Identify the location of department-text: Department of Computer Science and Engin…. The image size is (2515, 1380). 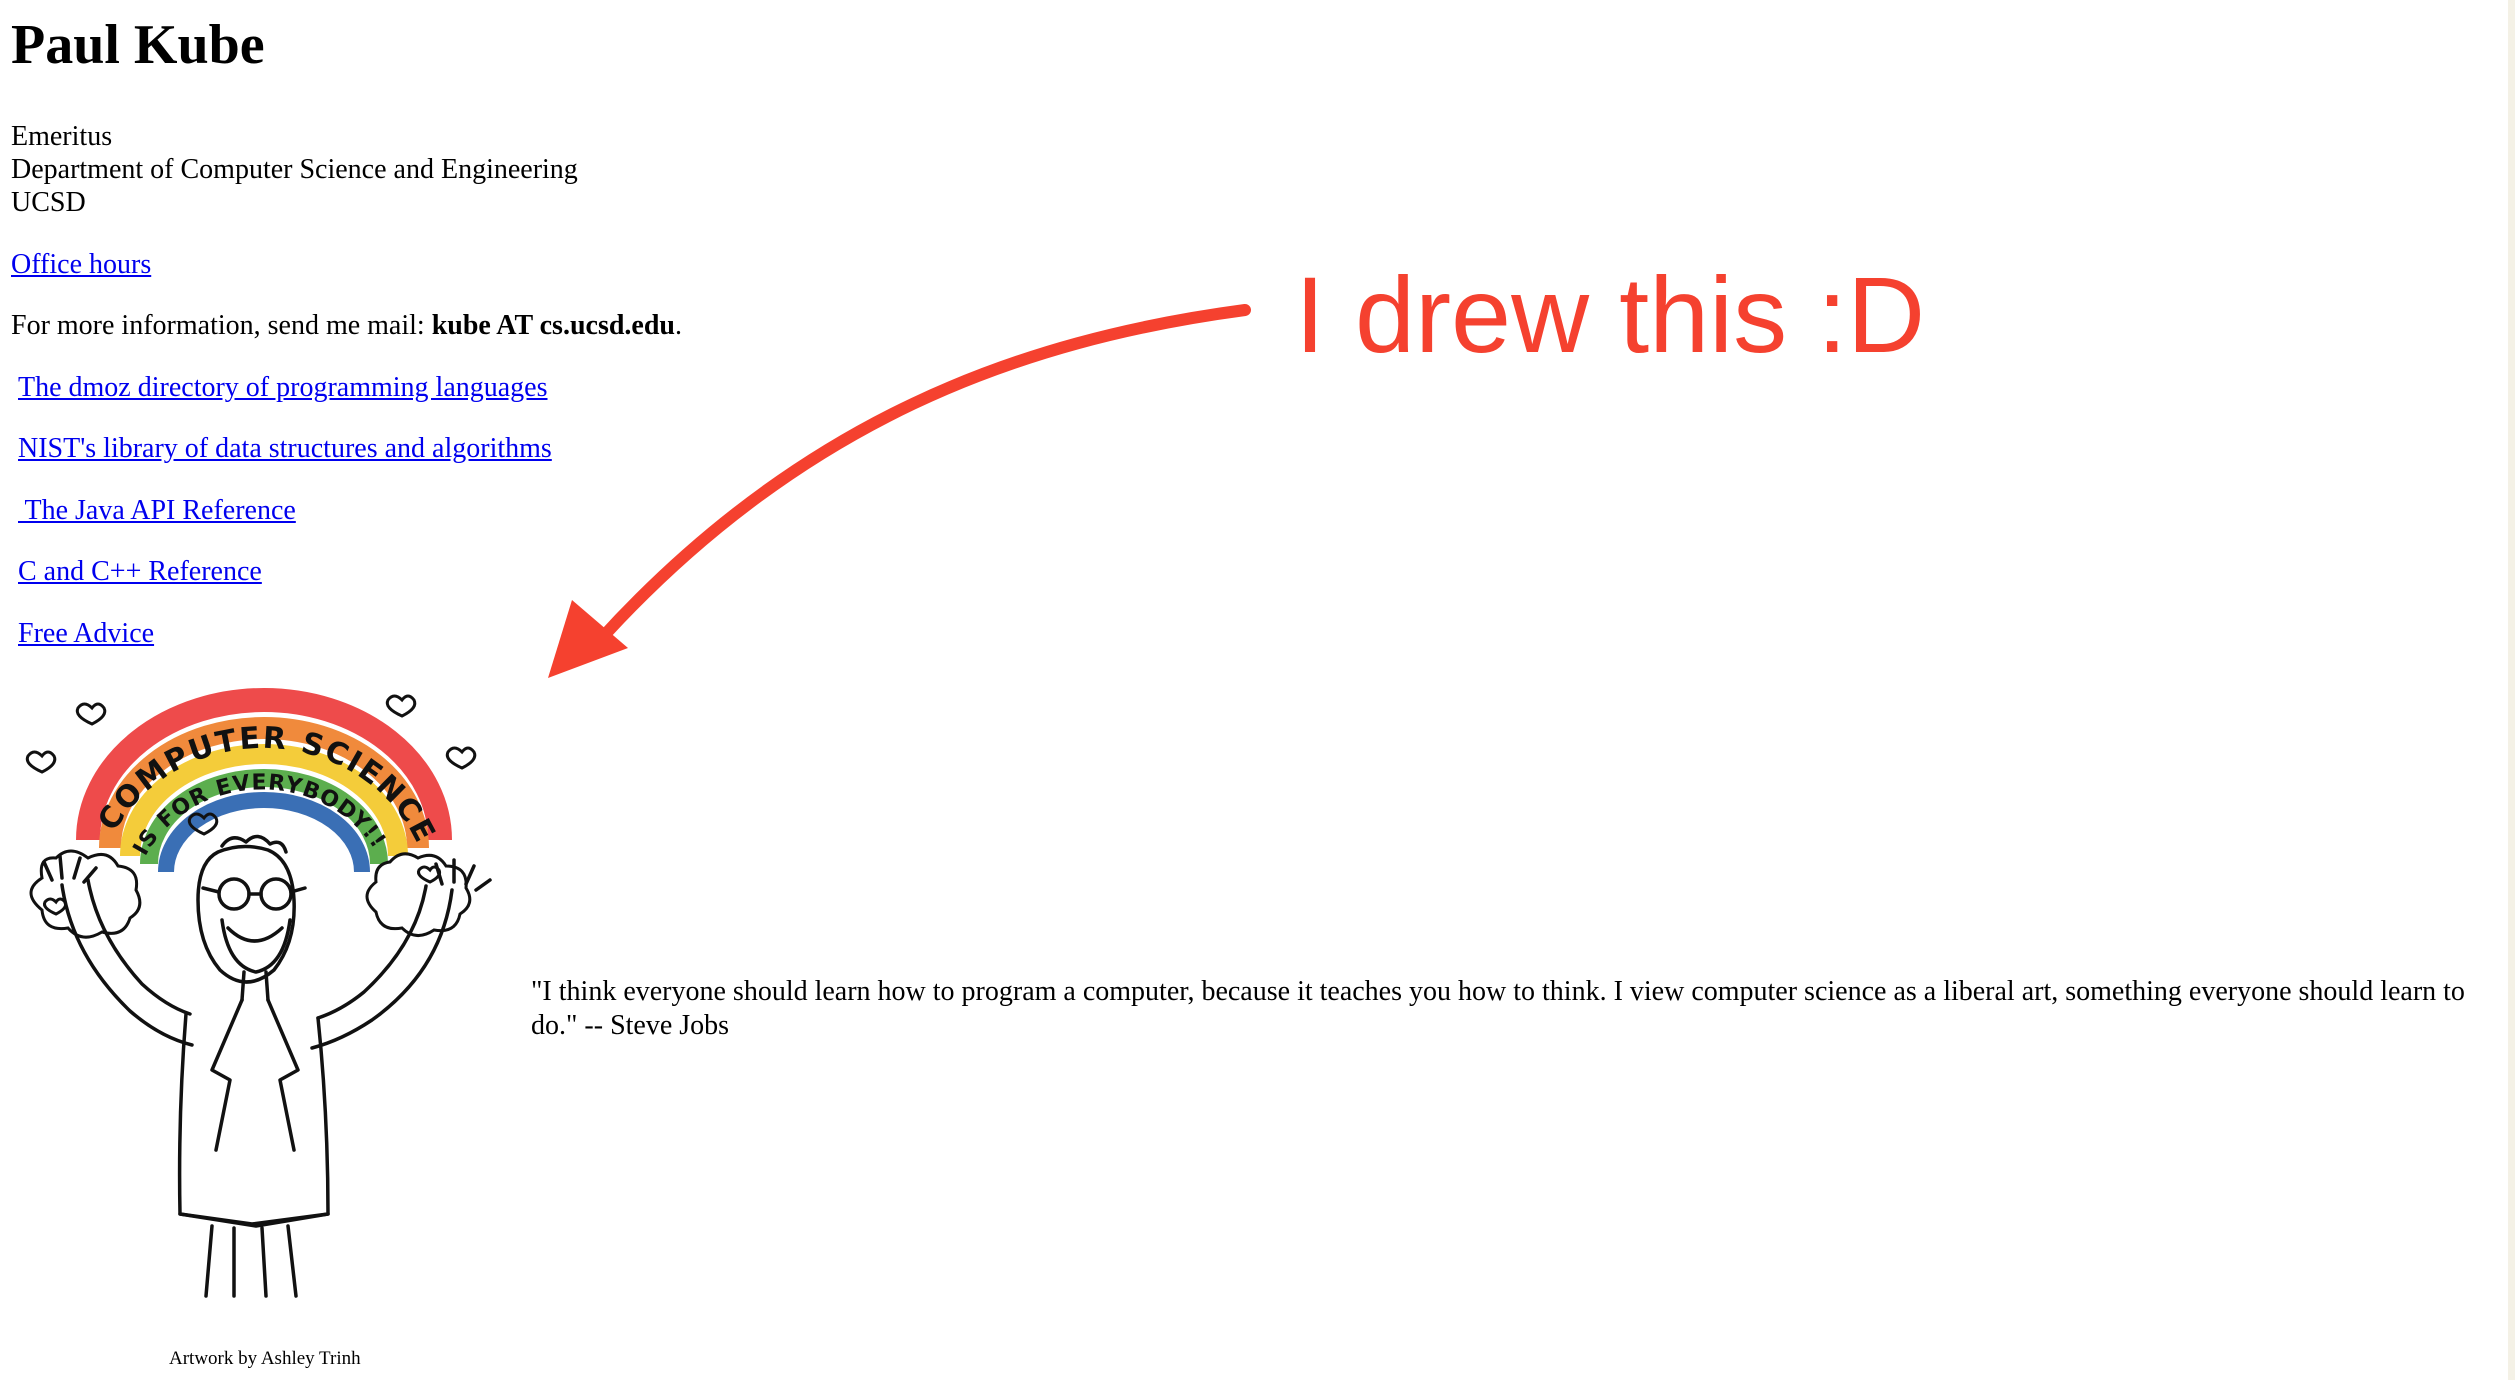
(294, 169).